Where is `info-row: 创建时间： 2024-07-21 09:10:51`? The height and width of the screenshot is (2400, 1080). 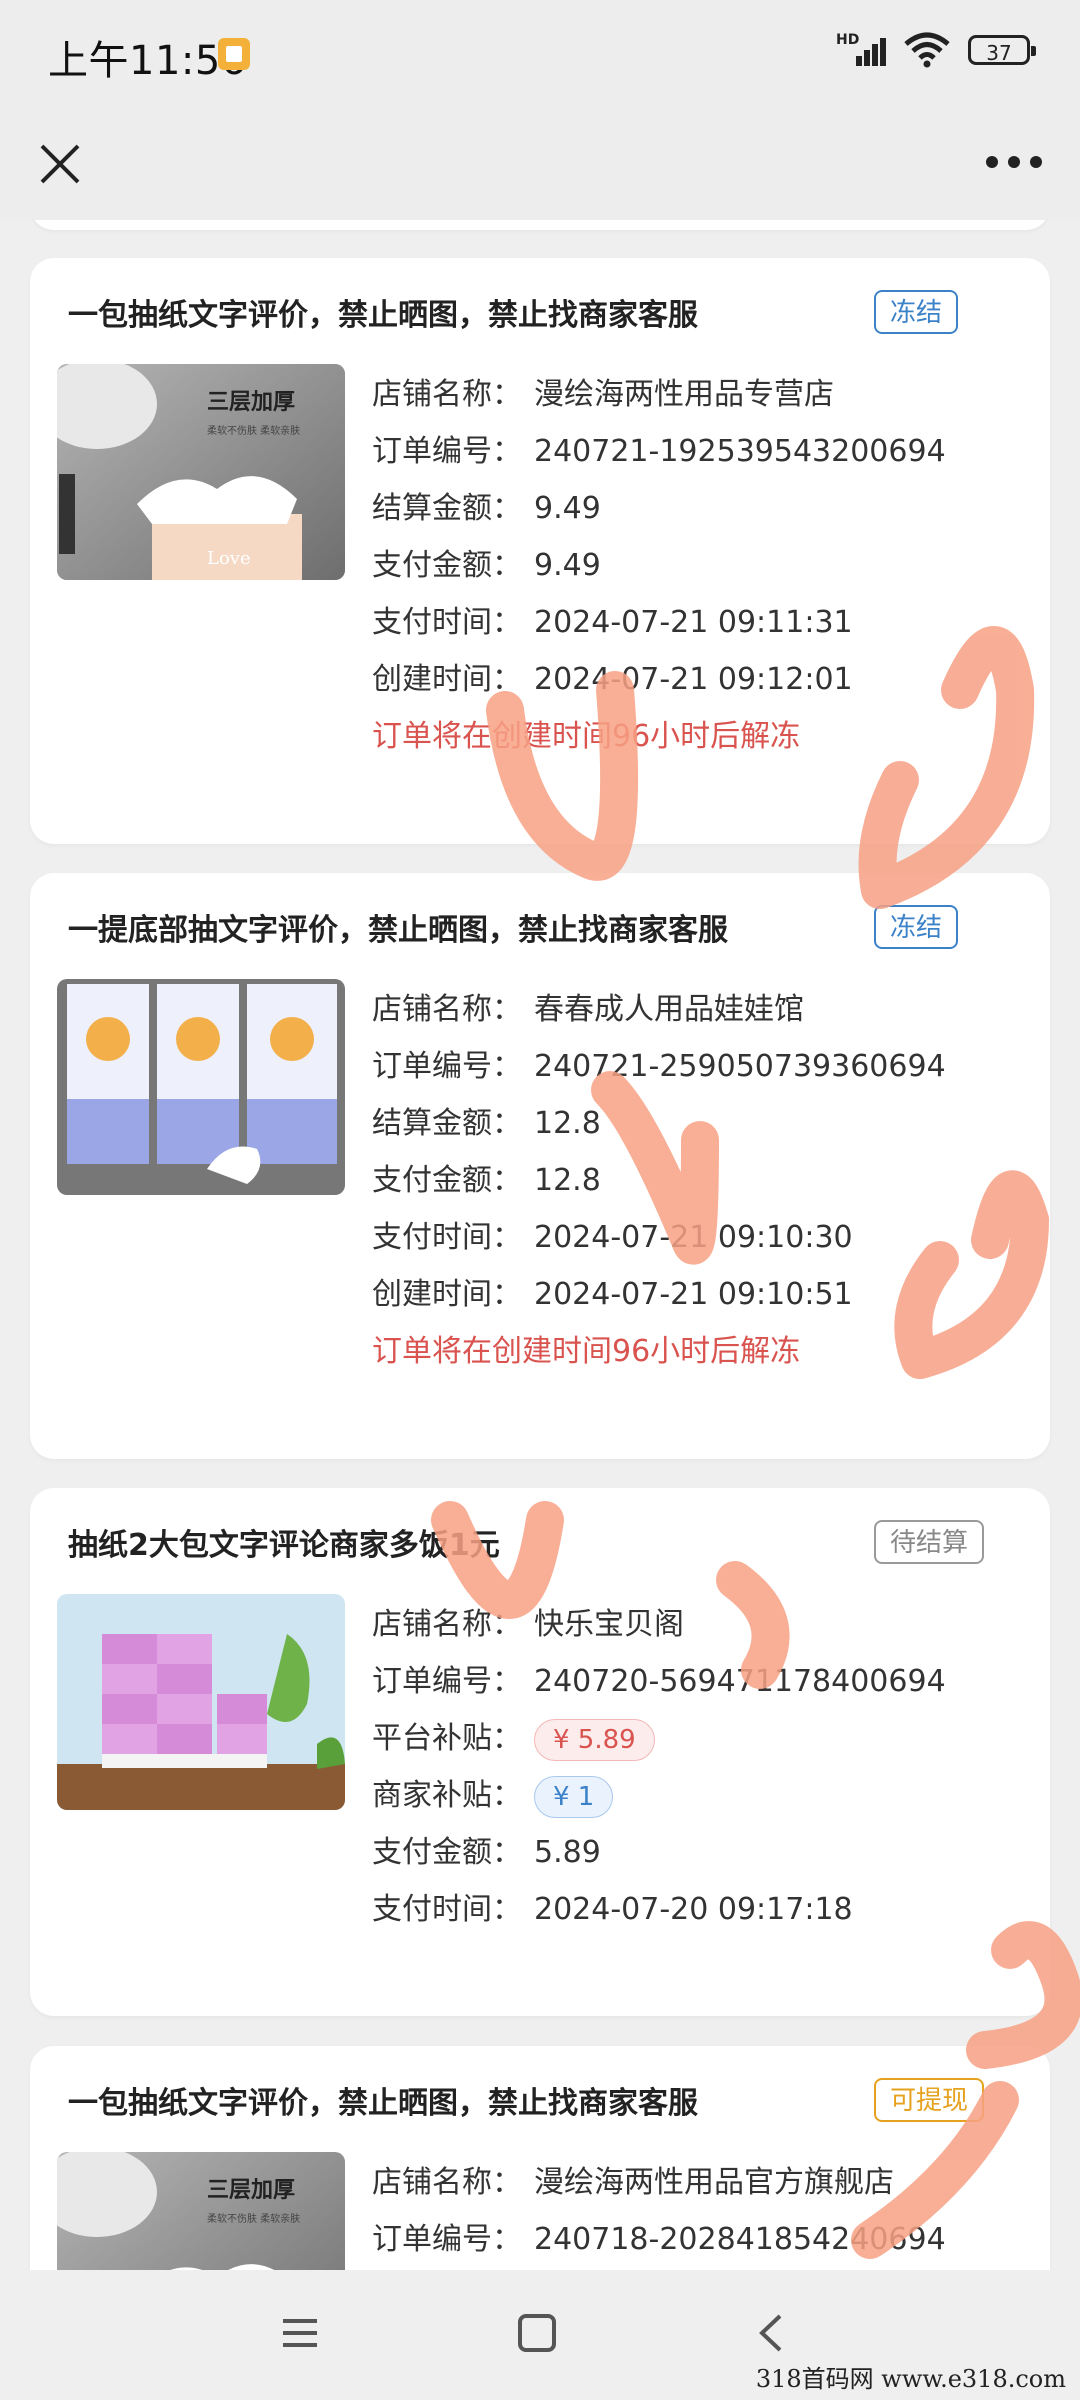 info-row: 创建时间： 2024-07-21 09:10:51 is located at coordinates (612, 1294).